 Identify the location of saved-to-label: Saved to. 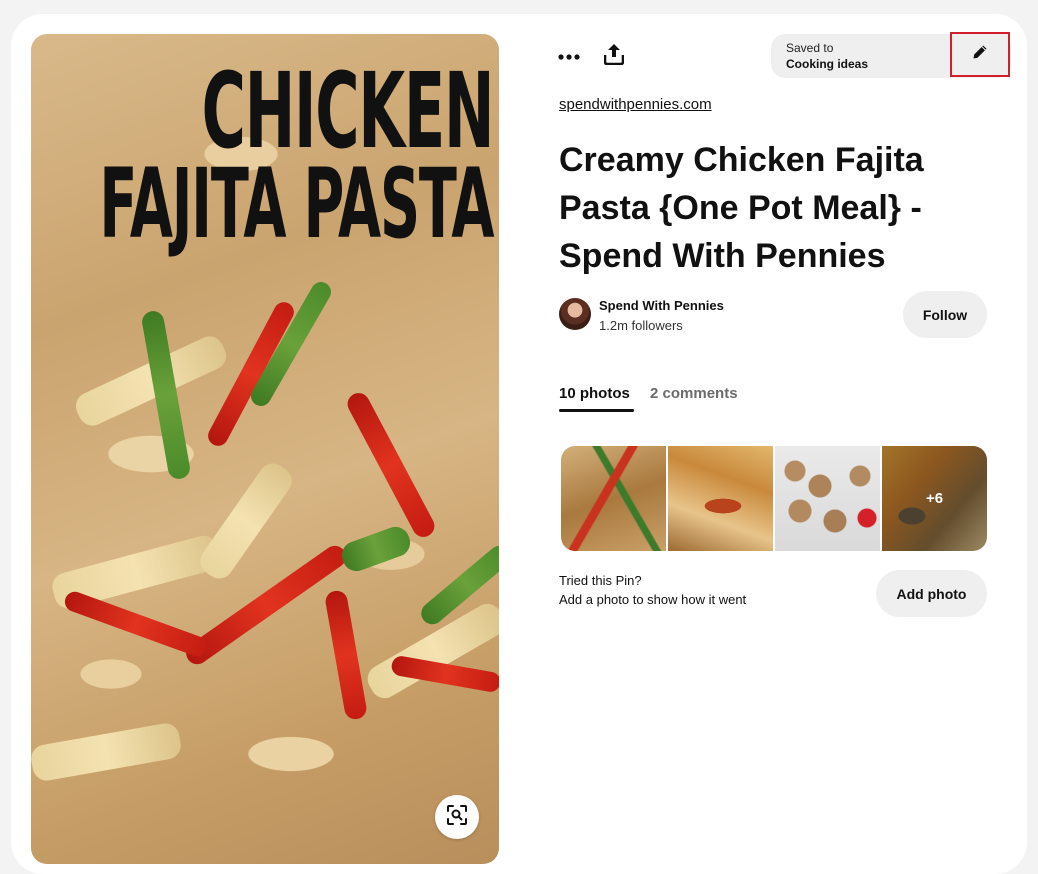
(810, 48).